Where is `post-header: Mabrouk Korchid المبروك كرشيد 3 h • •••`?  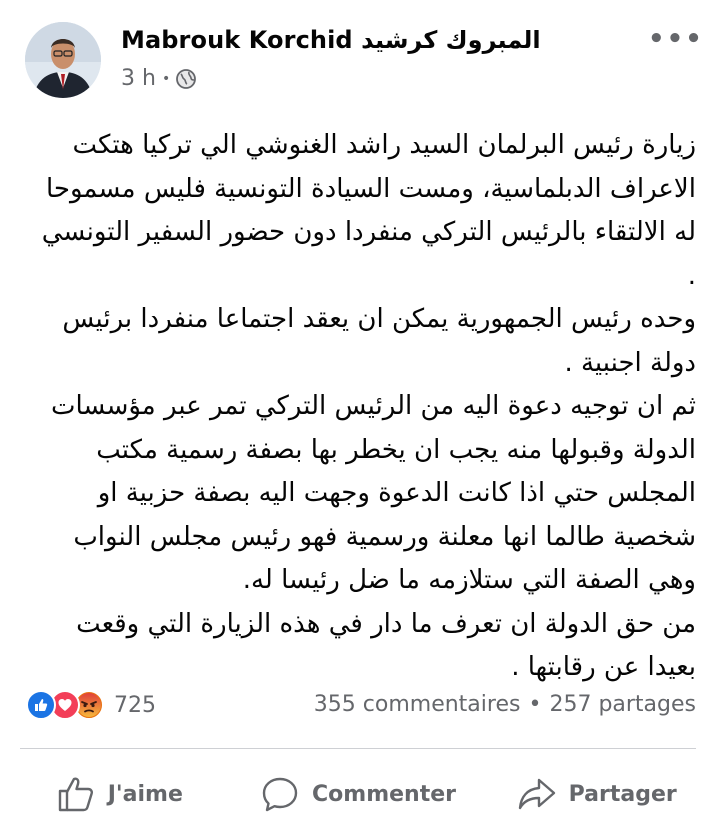 post-header: Mabrouk Korchid المبروك كرشيد 3 h • ••• is located at coordinates (358, 55).